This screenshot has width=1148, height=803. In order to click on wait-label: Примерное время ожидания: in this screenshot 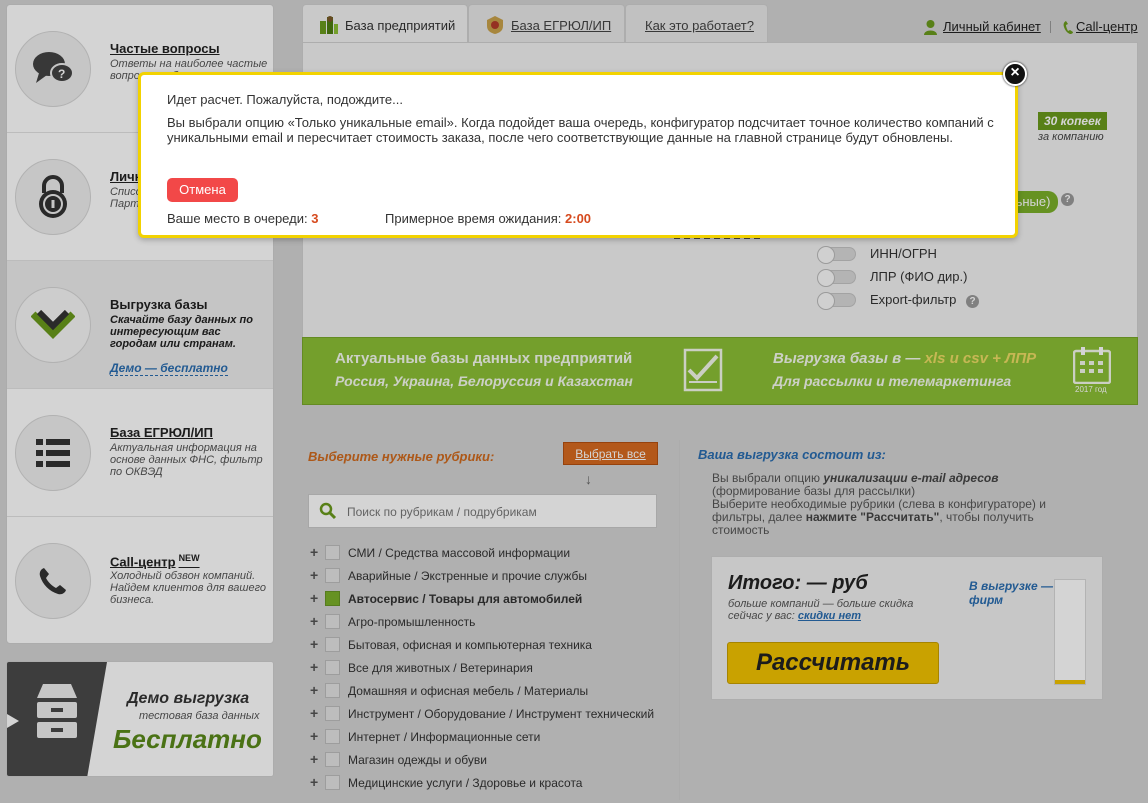, I will do `click(475, 218)`.